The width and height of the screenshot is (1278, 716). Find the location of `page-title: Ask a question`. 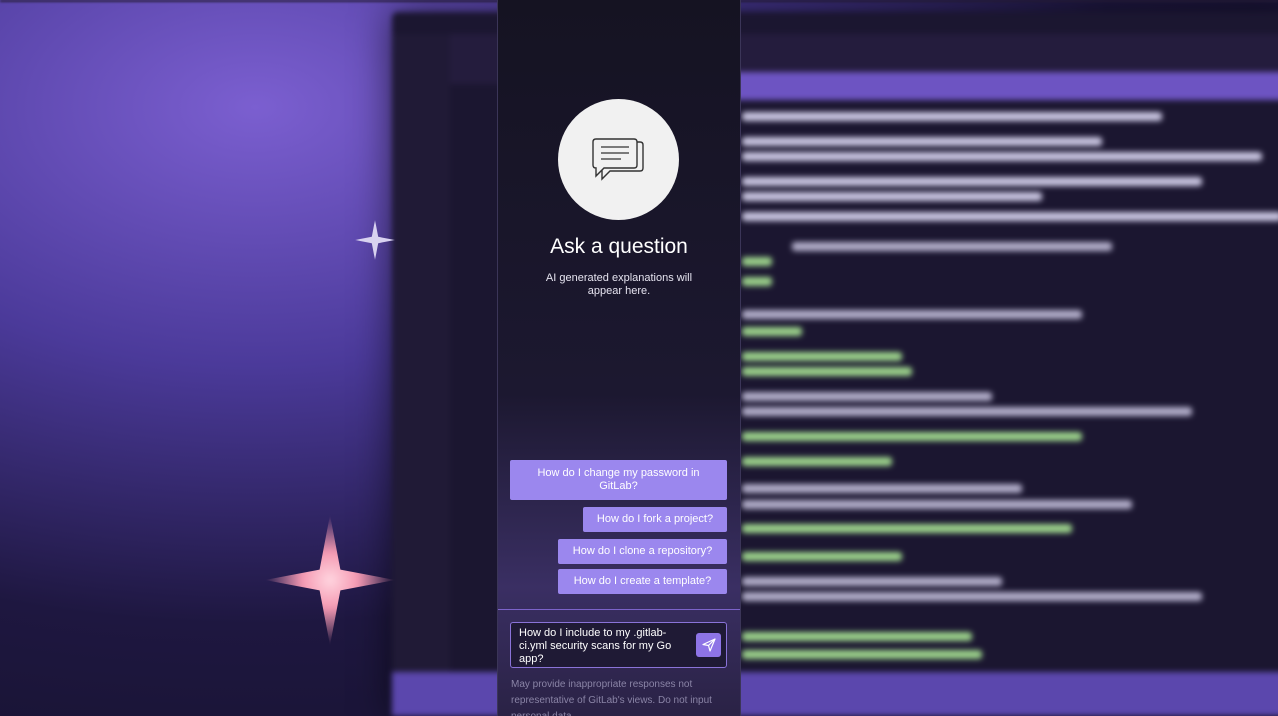

page-title: Ask a question is located at coordinates (619, 246).